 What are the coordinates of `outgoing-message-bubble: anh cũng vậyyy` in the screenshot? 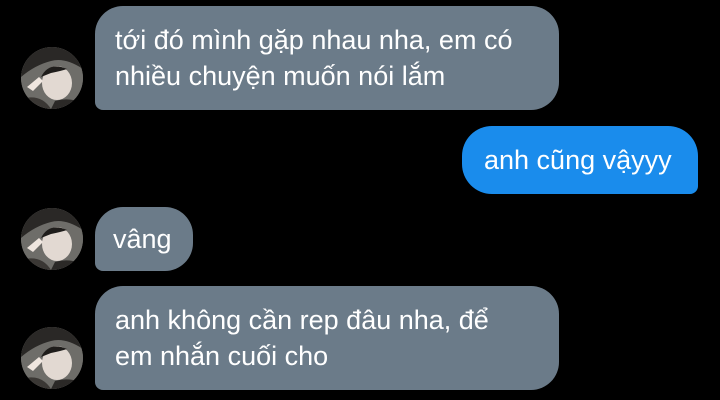 It's located at (580, 160).